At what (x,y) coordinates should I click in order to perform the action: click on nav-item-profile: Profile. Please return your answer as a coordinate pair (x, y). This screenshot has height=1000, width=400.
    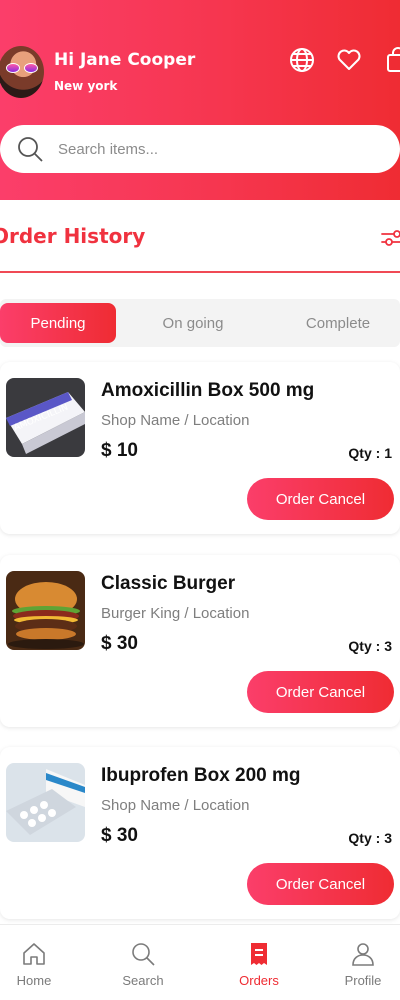
    Looking at the image, I should click on (361, 962).